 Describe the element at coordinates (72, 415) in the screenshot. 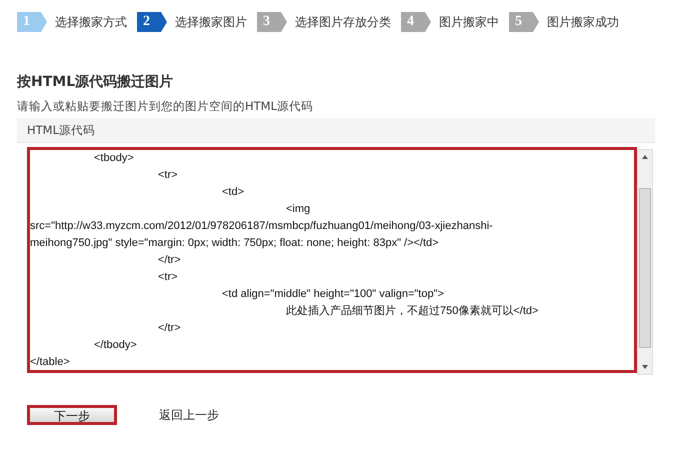

I see `next-button: 下一步` at that location.